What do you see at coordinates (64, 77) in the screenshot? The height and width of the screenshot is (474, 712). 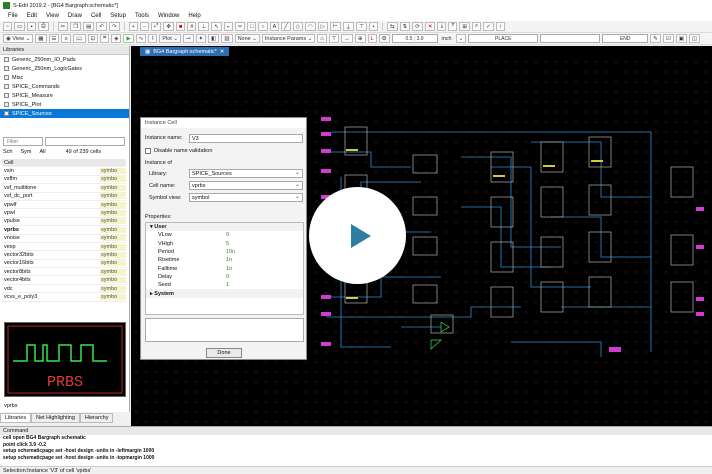 I see `library-item: Misc` at bounding box center [64, 77].